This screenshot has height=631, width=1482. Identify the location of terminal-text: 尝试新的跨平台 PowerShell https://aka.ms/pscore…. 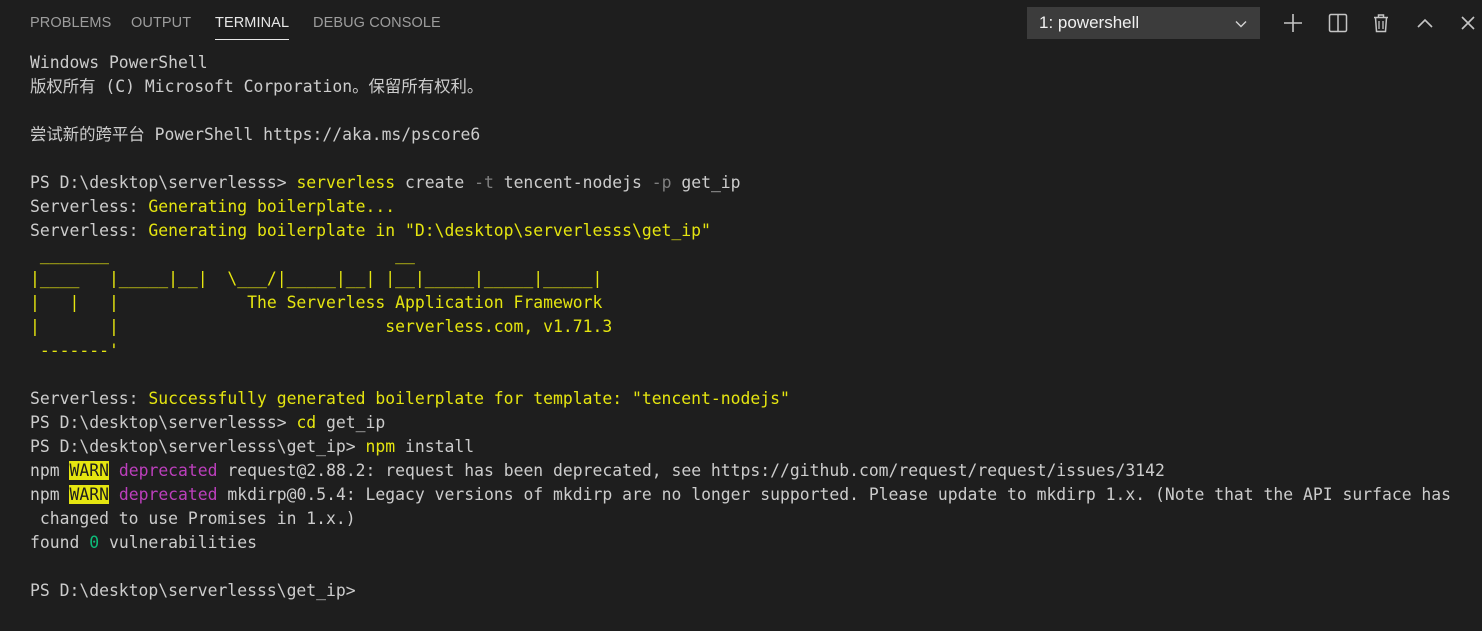
(255, 134).